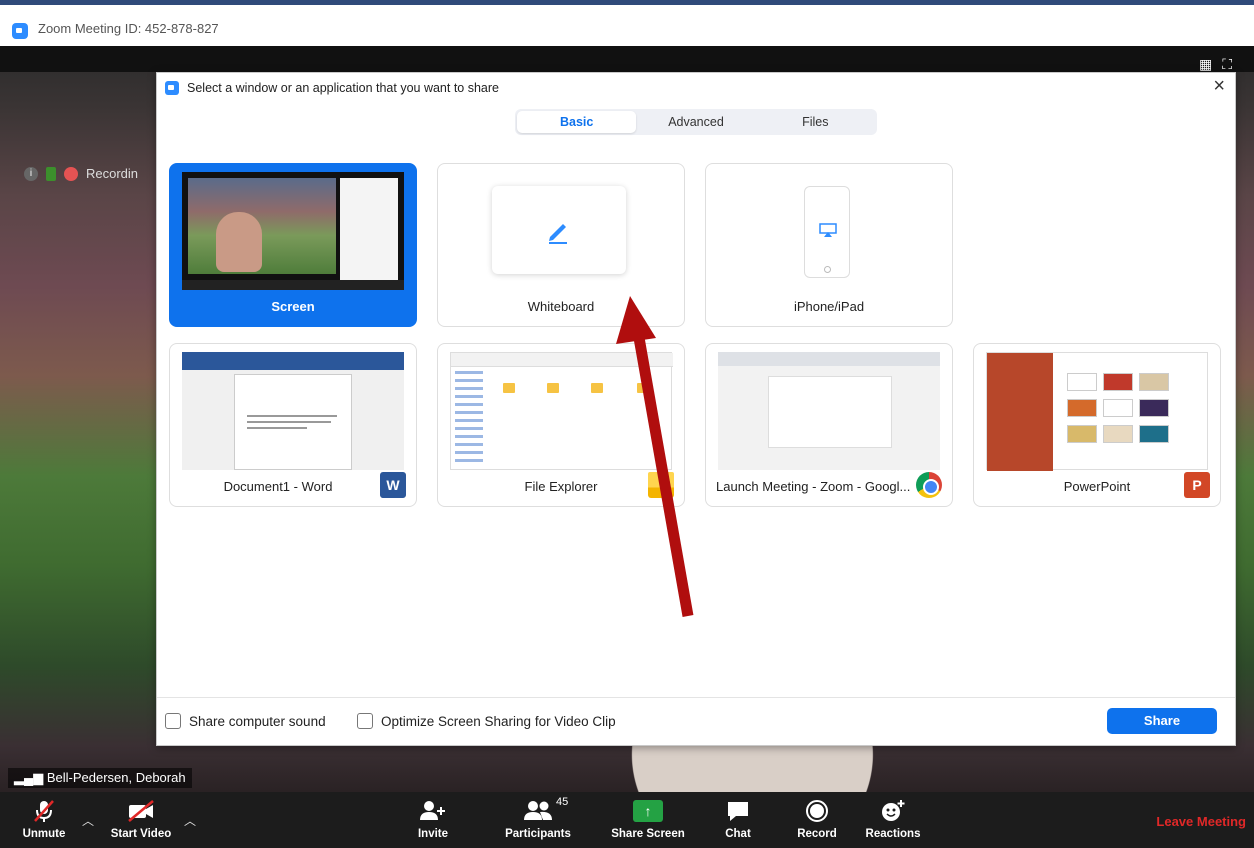  I want to click on word-ribbon, so click(293, 361).